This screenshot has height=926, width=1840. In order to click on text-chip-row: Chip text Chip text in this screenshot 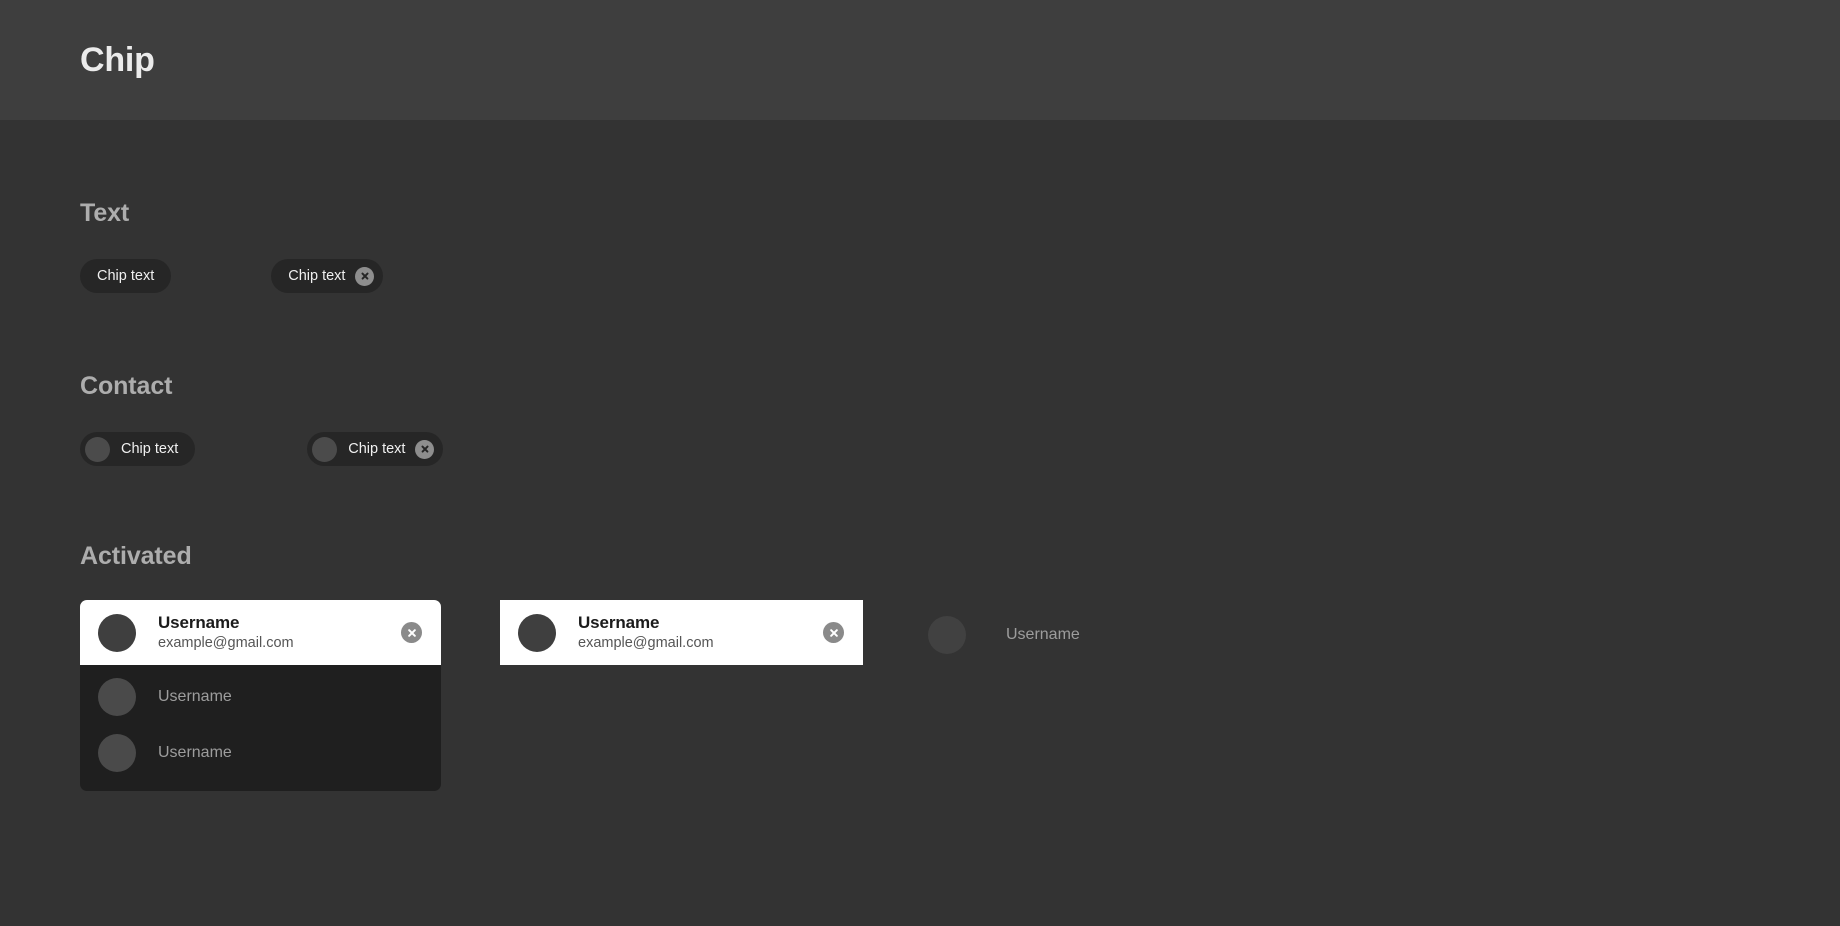, I will do `click(920, 276)`.